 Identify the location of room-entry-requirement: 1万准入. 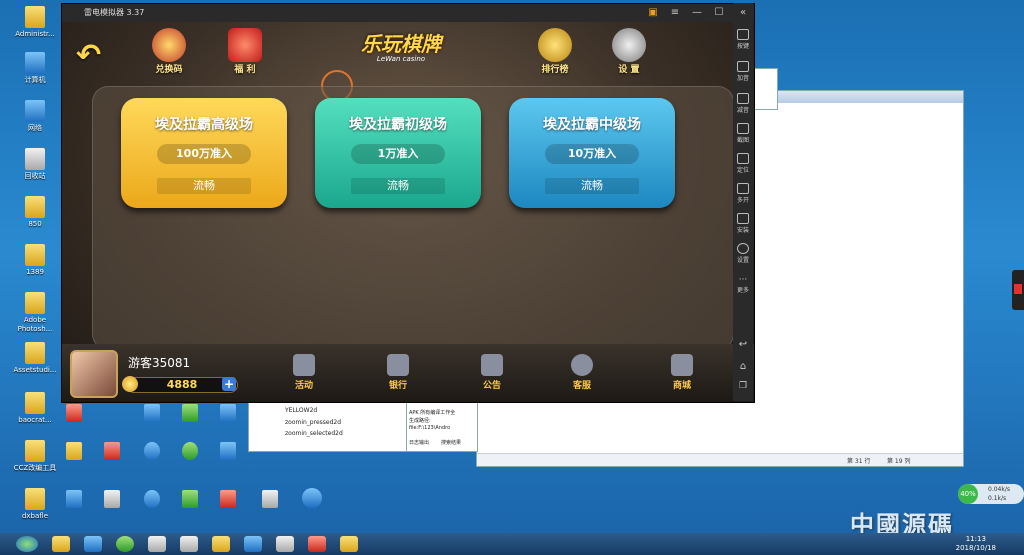
(398, 154).